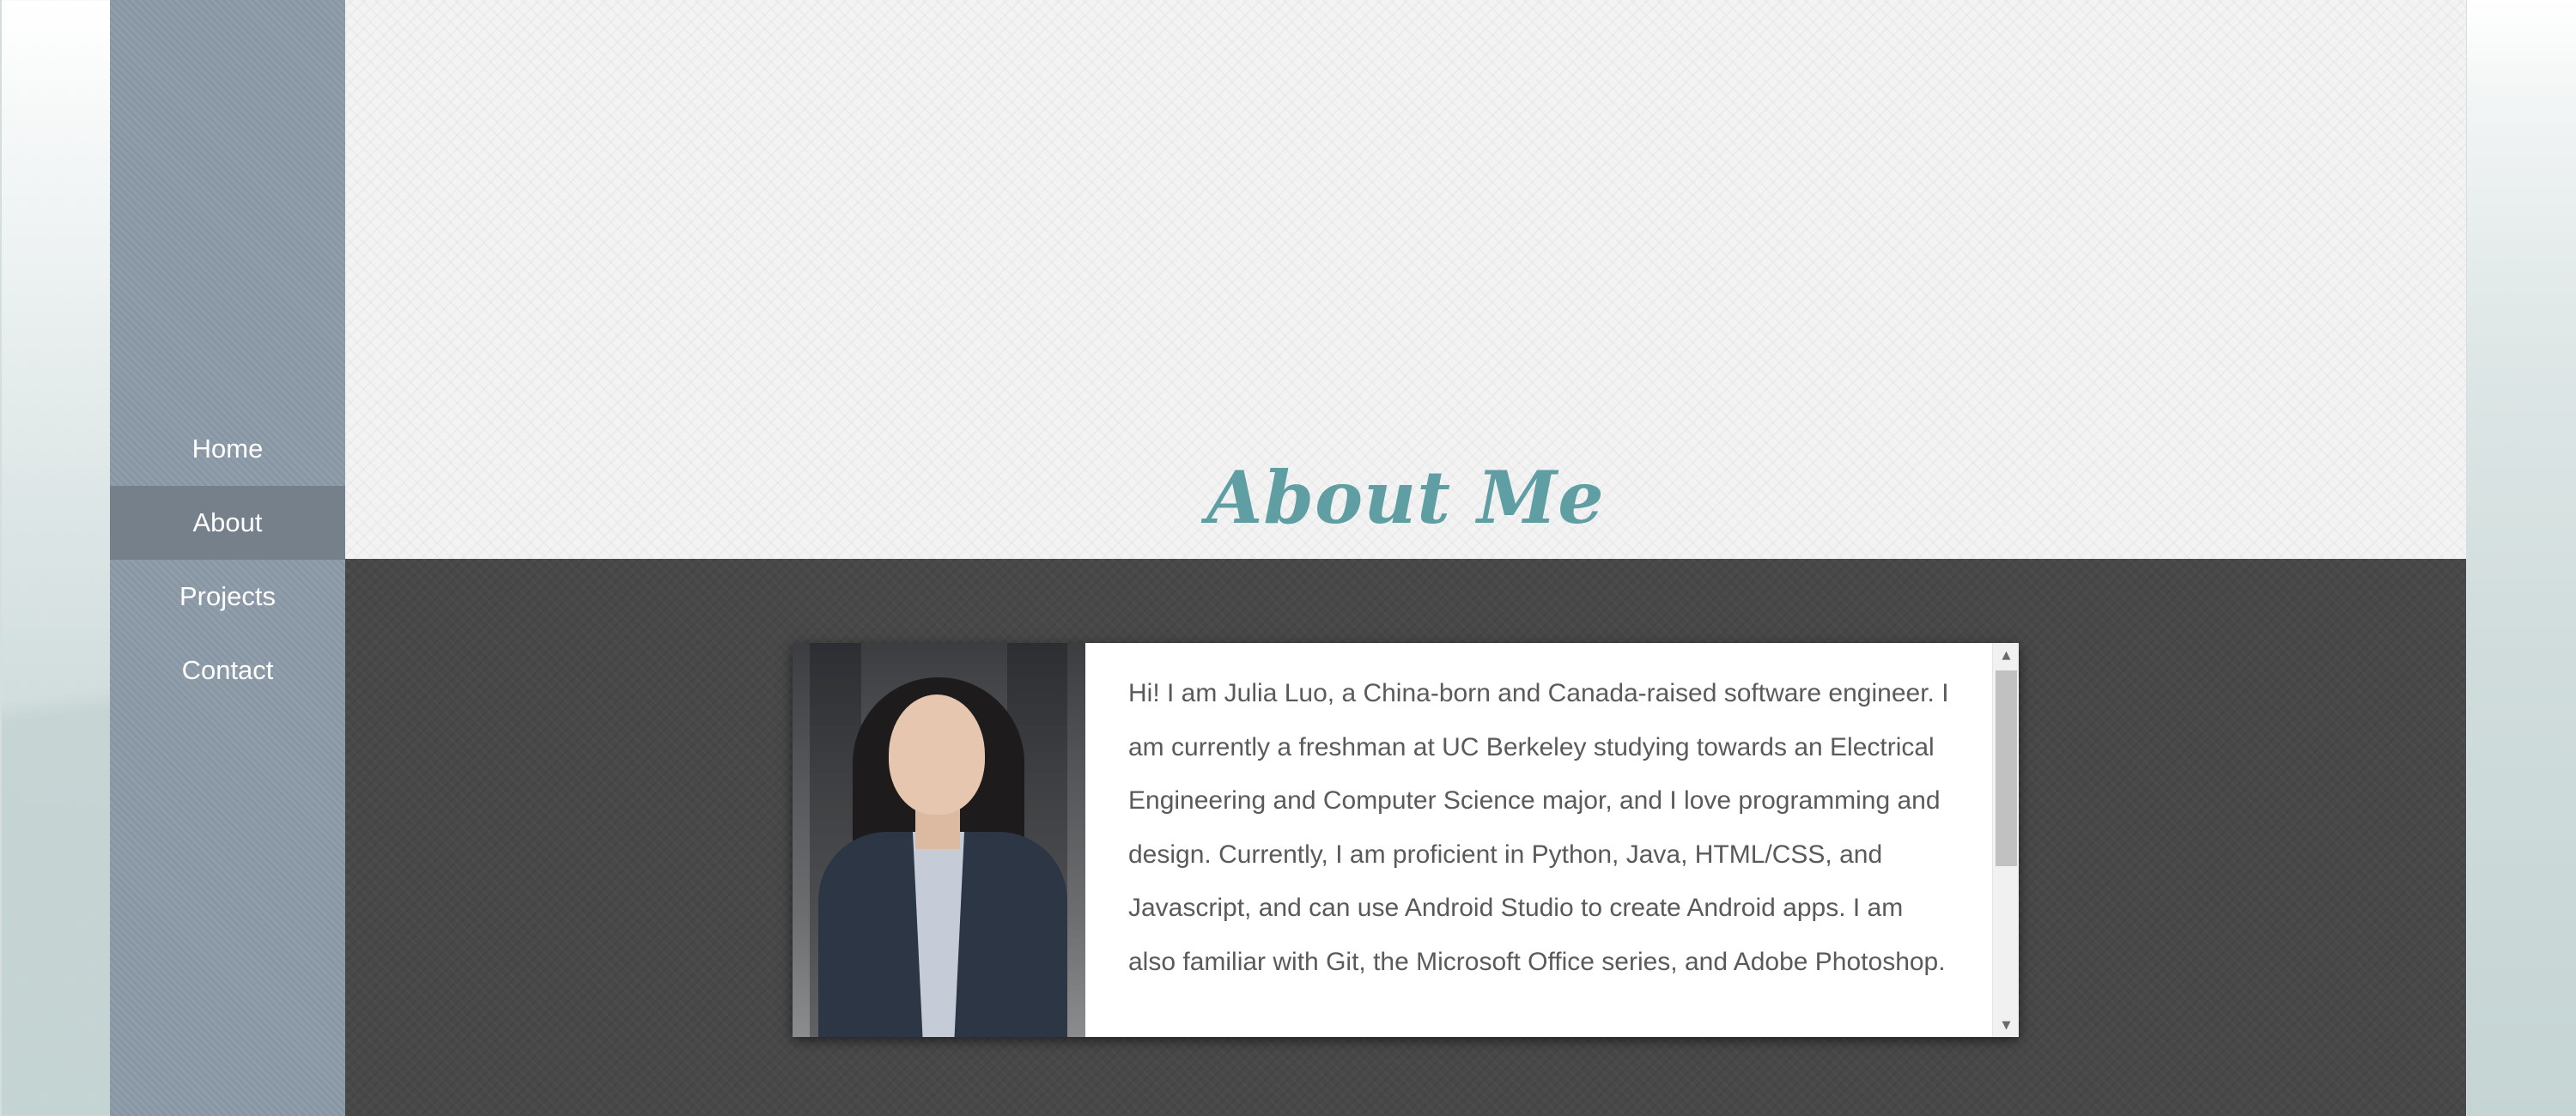  I want to click on bio-scrollbar: ▲ ▼, so click(2005, 840).